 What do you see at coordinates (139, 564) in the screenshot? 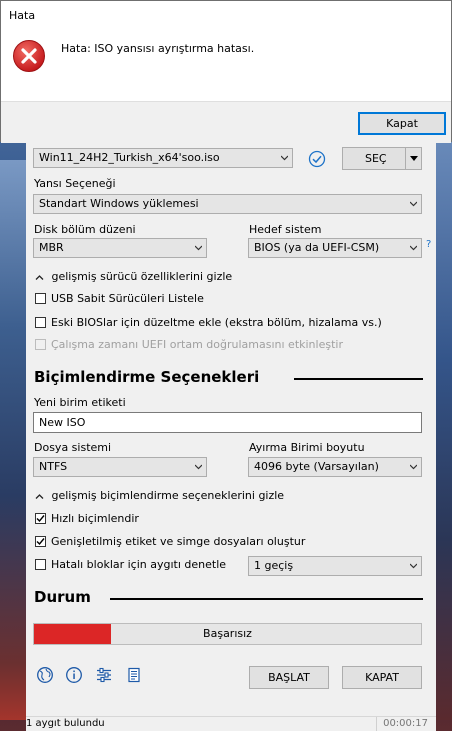
I see `bad-blocks-label: Hatalı bloklar için aygıtı denetle` at bounding box center [139, 564].